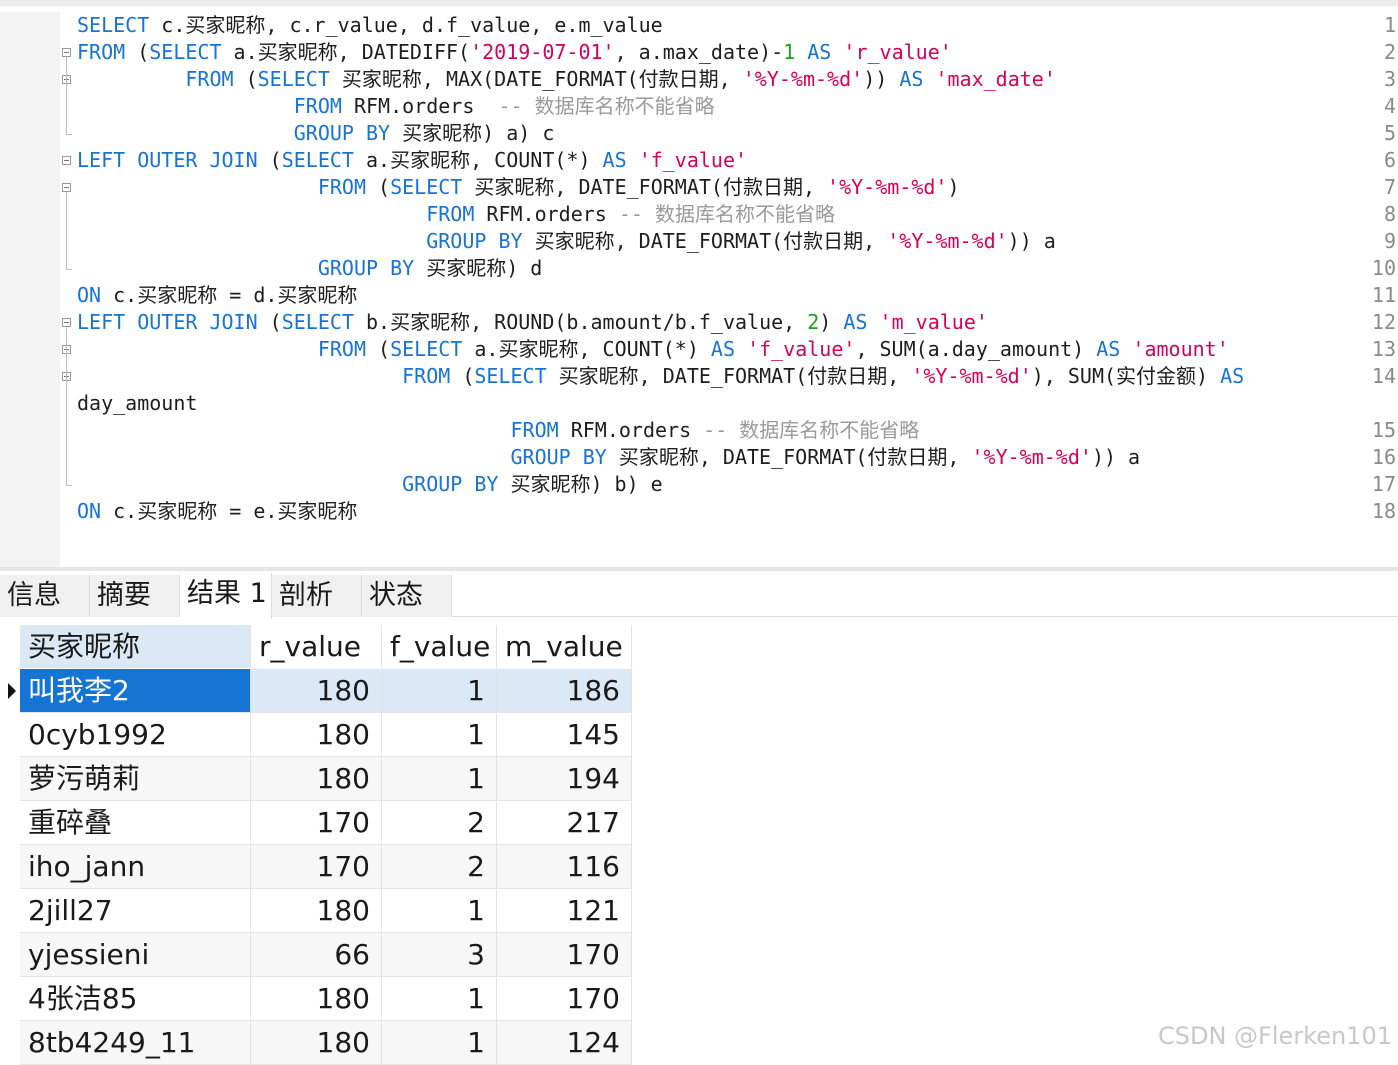 The width and height of the screenshot is (1398, 1065). Describe the element at coordinates (45, 596) in the screenshot. I see `tab-0: 信息` at that location.